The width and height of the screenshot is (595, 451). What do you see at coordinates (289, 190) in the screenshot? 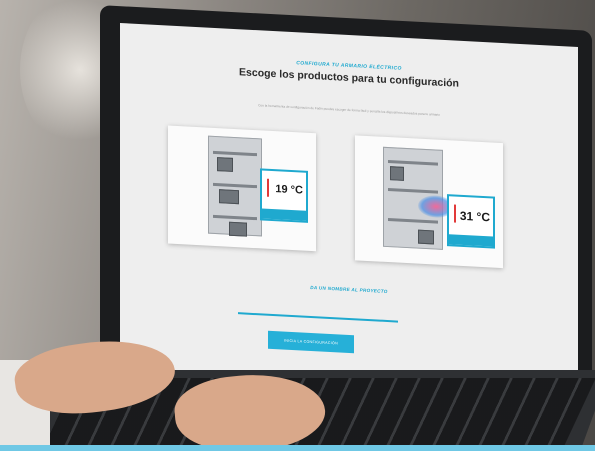
I see `temperature-value: 19 °C` at bounding box center [289, 190].